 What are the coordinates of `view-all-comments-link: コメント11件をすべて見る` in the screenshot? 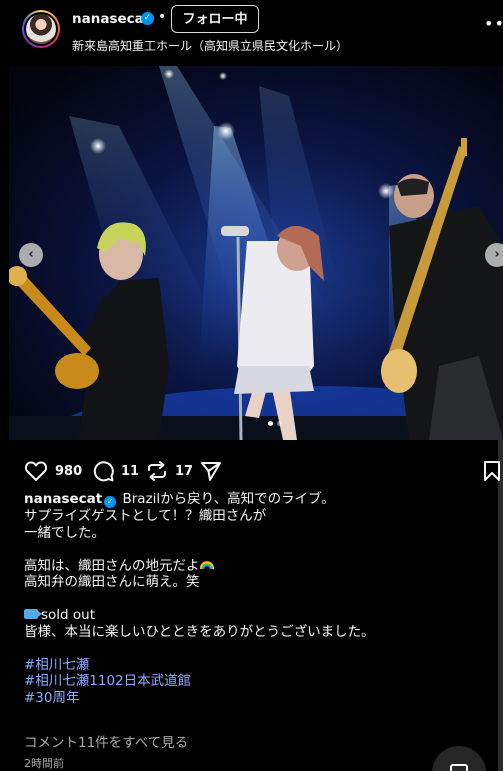 It's located at (106, 741).